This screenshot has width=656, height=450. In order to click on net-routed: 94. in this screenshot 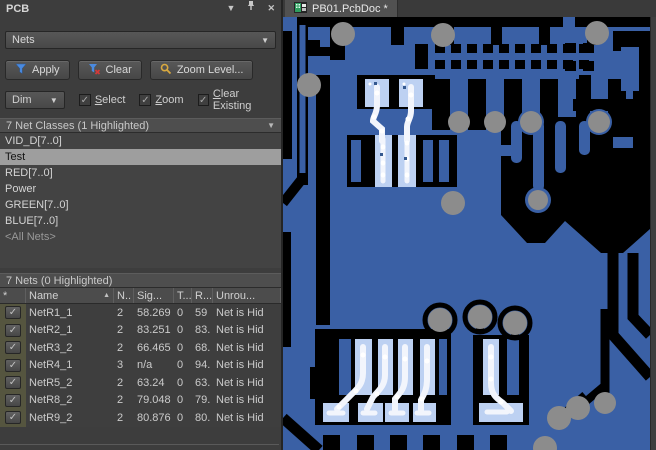, I will do `click(203, 365)`.